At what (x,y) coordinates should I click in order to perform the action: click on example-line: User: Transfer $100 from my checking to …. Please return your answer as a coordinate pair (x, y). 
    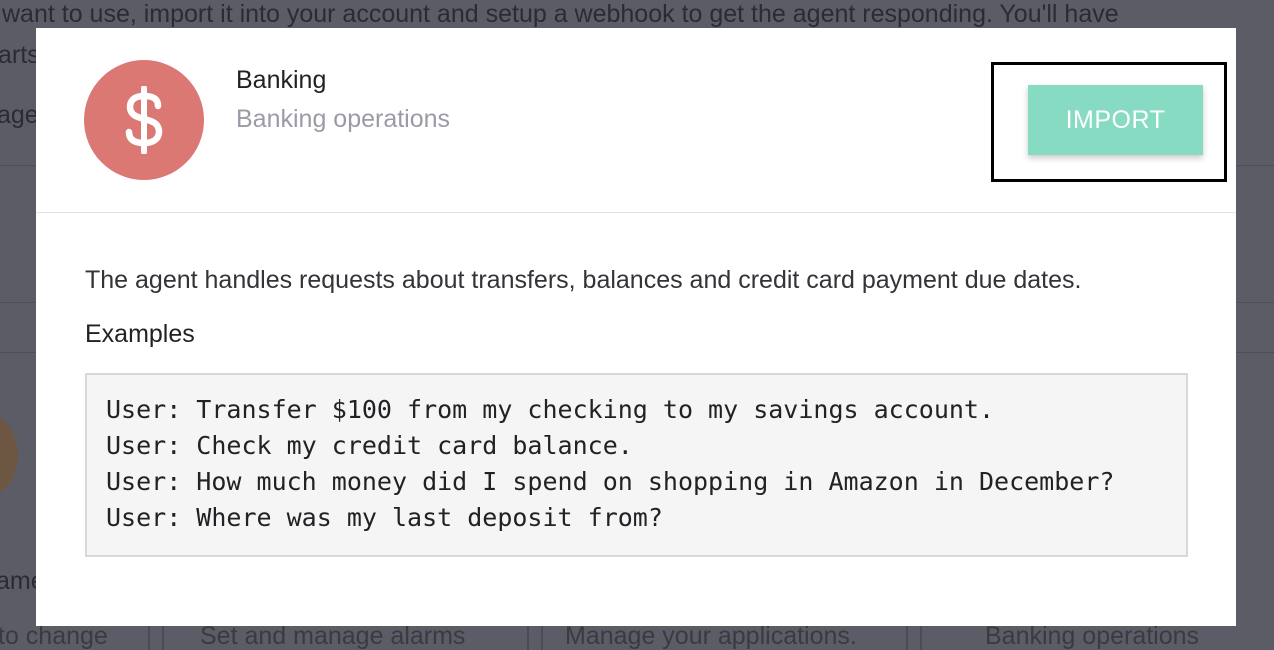
    Looking at the image, I should click on (550, 409).